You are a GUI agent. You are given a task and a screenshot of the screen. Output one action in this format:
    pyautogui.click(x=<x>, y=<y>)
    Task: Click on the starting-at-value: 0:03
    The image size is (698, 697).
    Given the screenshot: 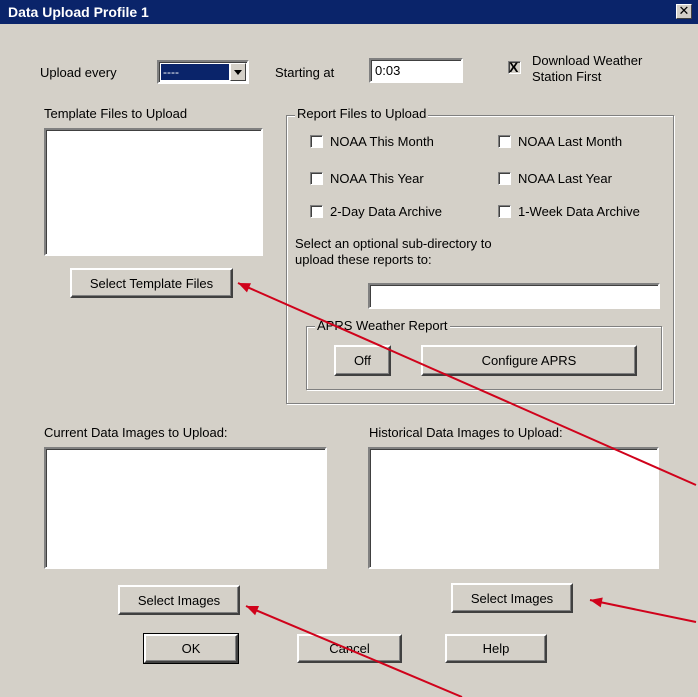 What is the action you would take?
    pyautogui.click(x=388, y=70)
    